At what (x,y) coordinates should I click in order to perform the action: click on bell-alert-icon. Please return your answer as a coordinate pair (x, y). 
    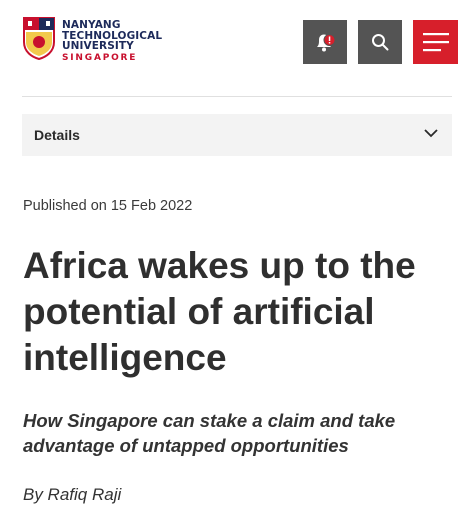
    Looking at the image, I should click on (326, 43).